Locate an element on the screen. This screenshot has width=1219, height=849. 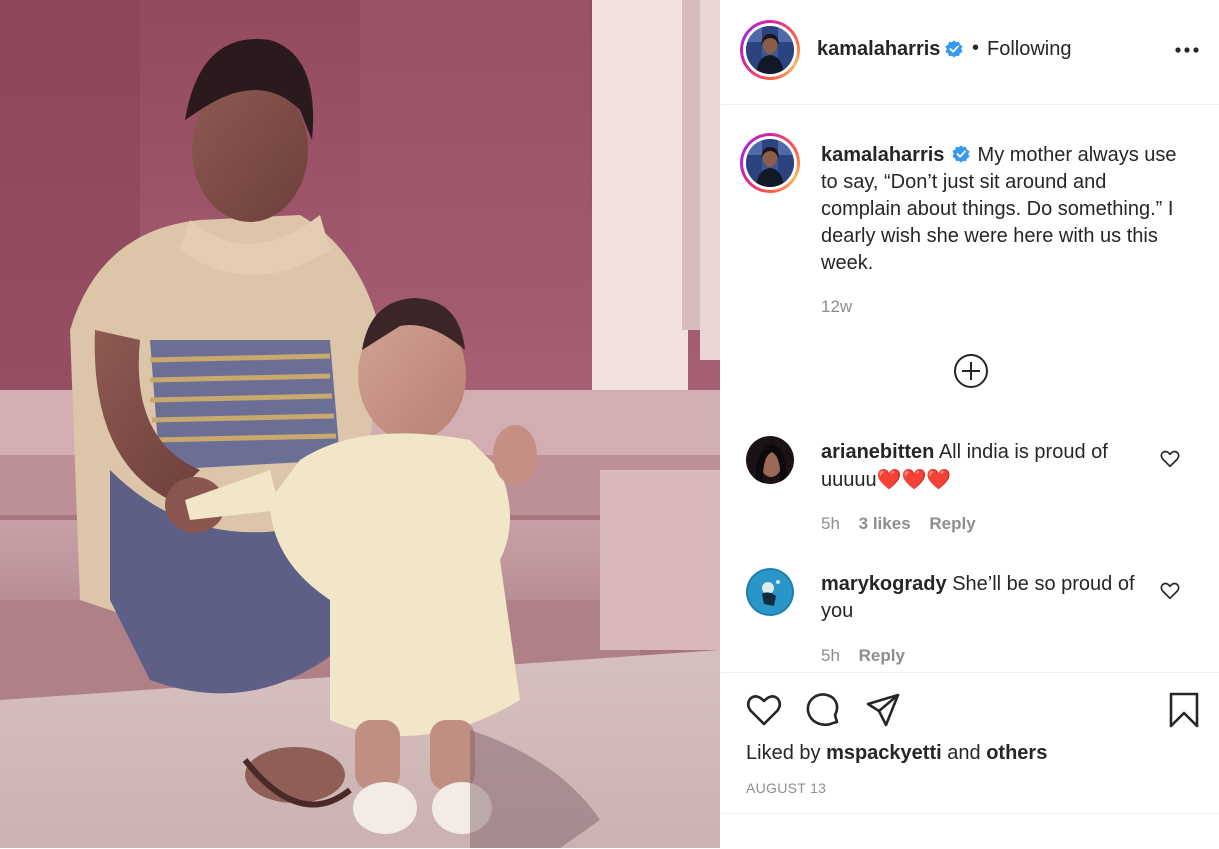
caption-timestamp: 12w is located at coordinates (836, 307).